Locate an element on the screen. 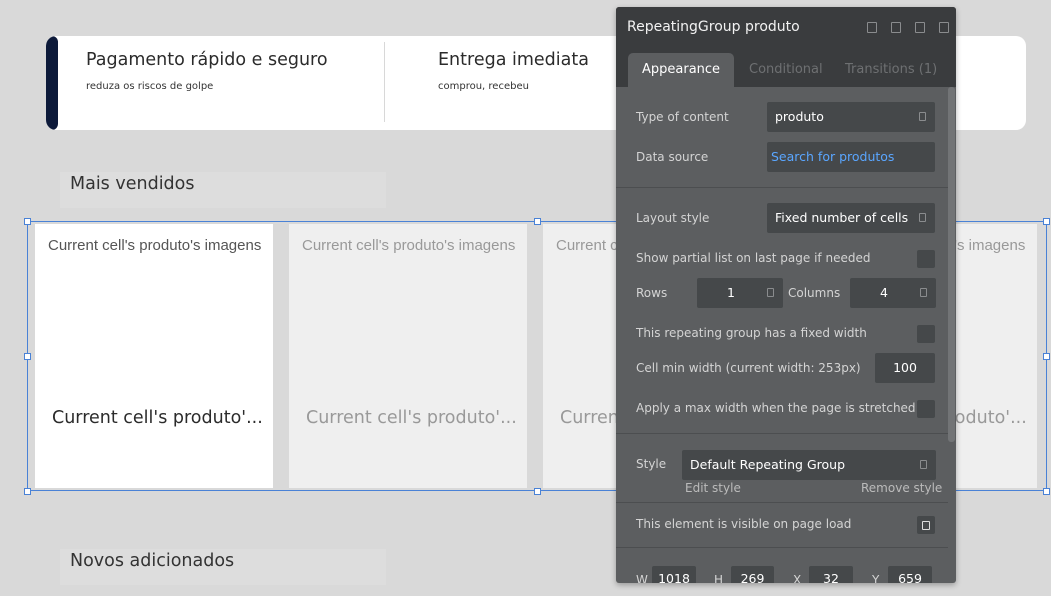  y-input: 659 is located at coordinates (910, 574).